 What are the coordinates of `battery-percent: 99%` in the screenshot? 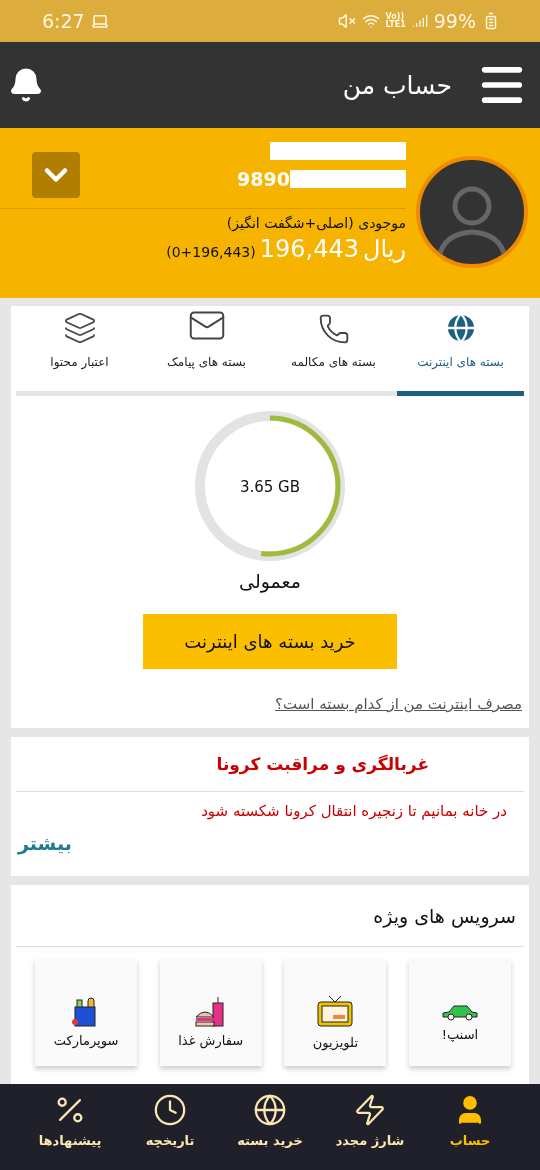 It's located at (454, 21).